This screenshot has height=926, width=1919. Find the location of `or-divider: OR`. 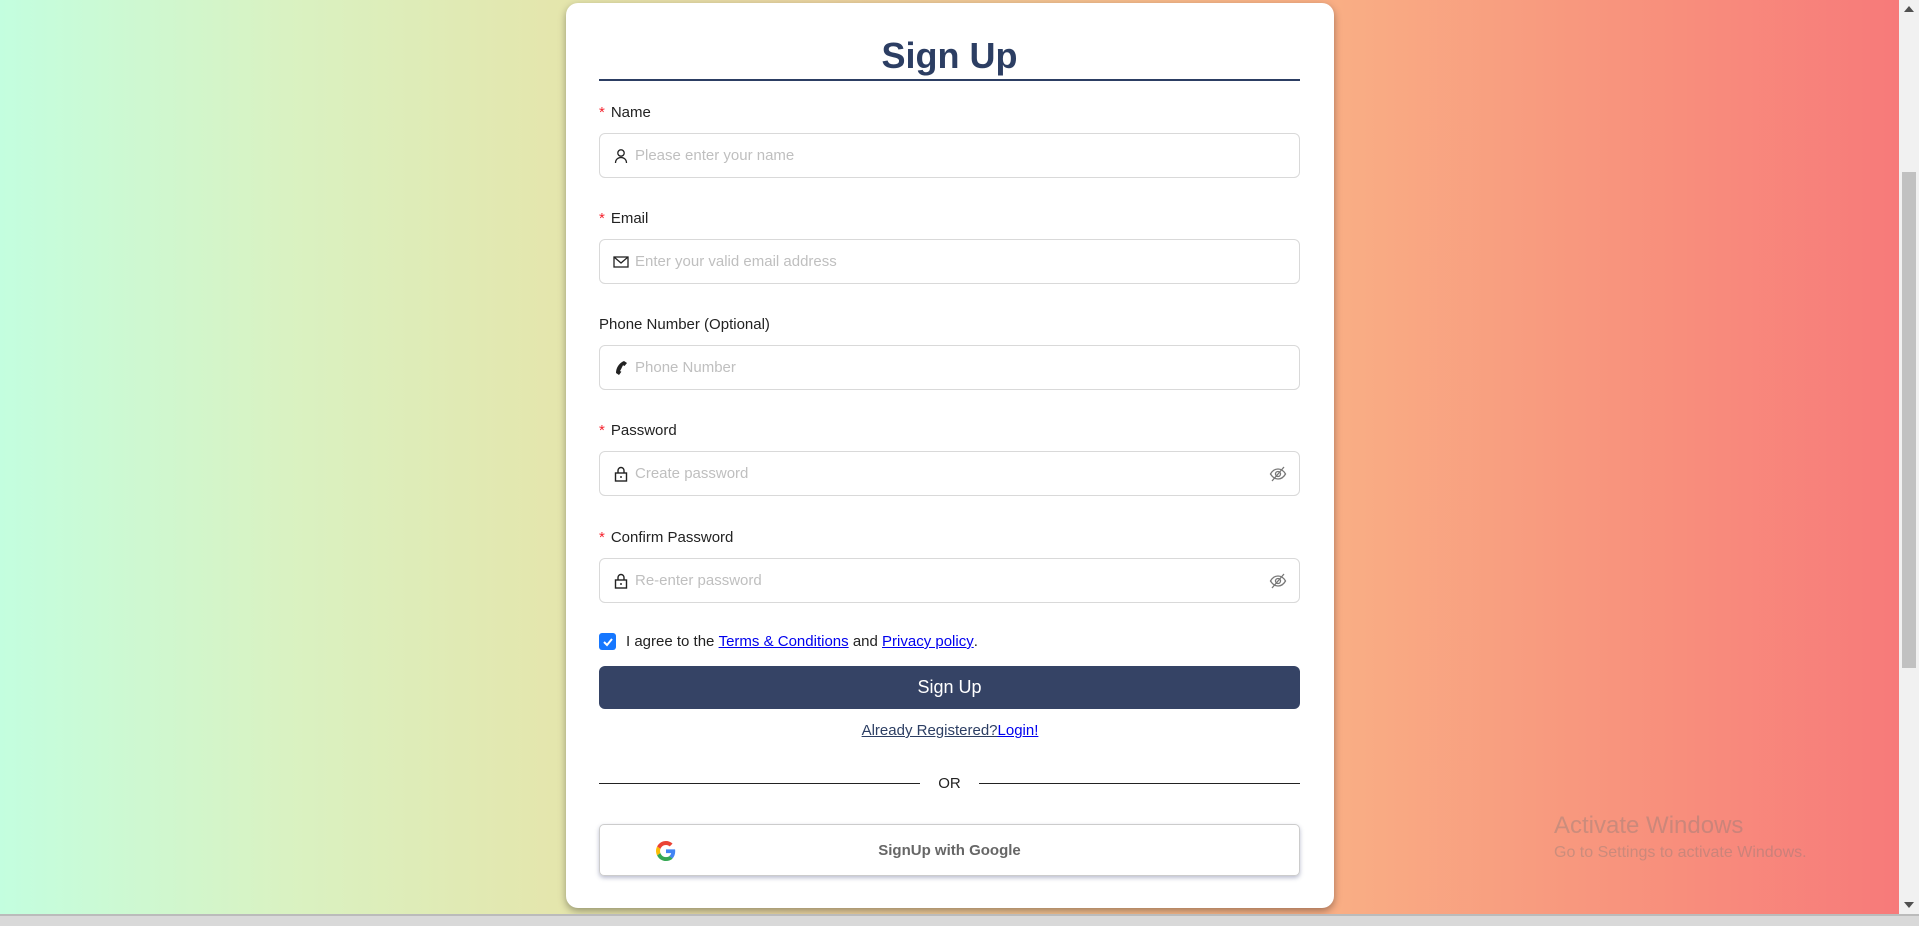

or-divider: OR is located at coordinates (949, 783).